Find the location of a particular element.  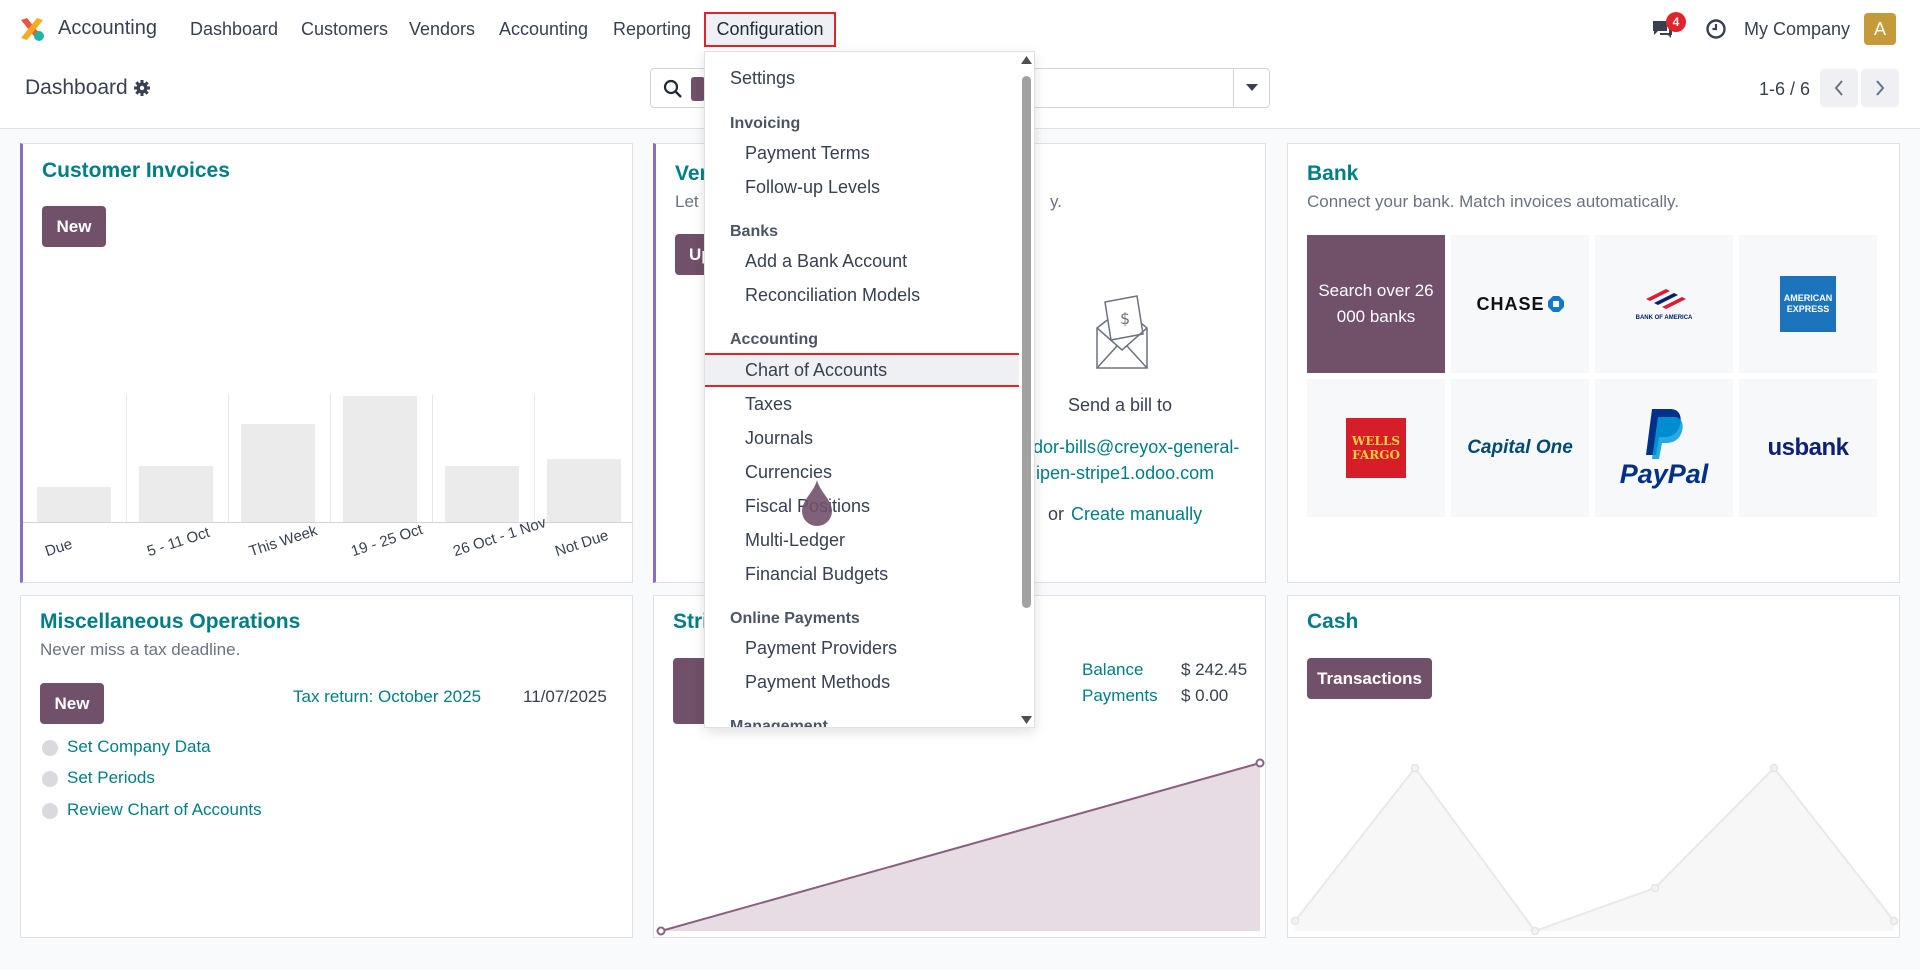

menu-item-currencies: Currencies is located at coordinates (863, 472).